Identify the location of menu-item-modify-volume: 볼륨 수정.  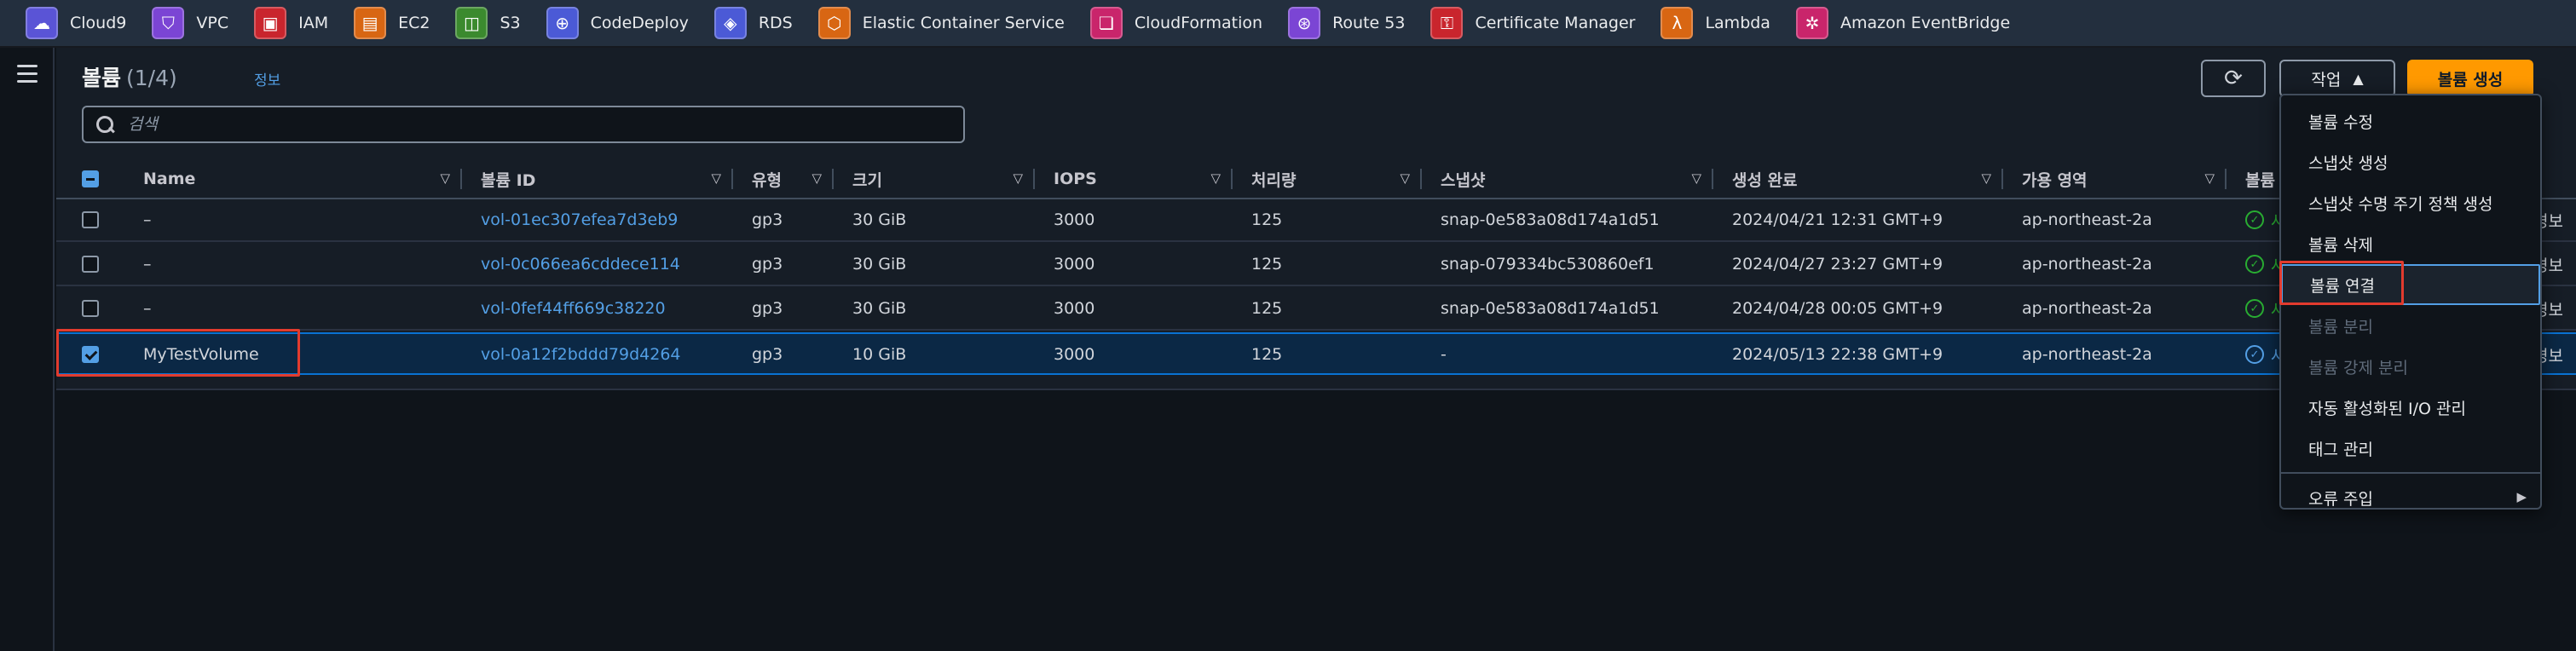
(2410, 121).